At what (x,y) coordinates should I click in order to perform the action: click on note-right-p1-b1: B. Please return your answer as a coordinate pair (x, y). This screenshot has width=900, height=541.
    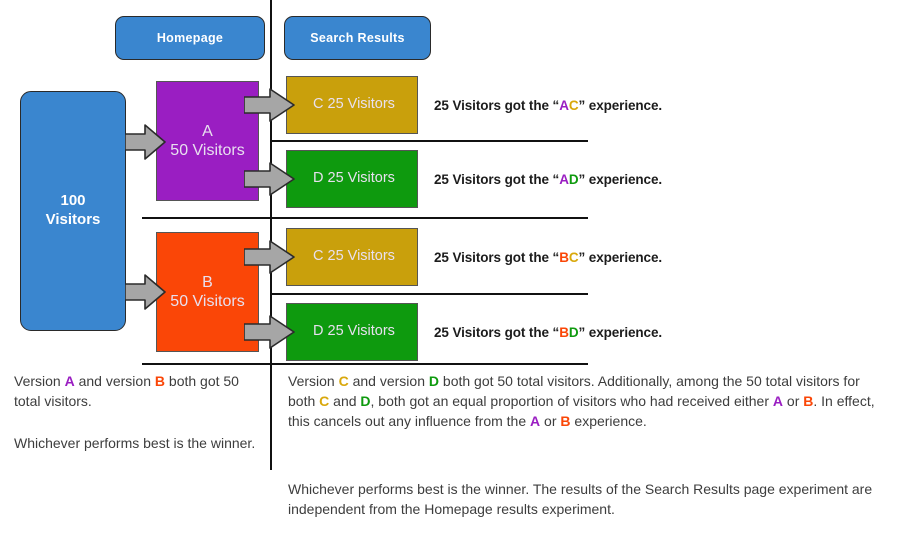
    Looking at the image, I should click on (808, 400).